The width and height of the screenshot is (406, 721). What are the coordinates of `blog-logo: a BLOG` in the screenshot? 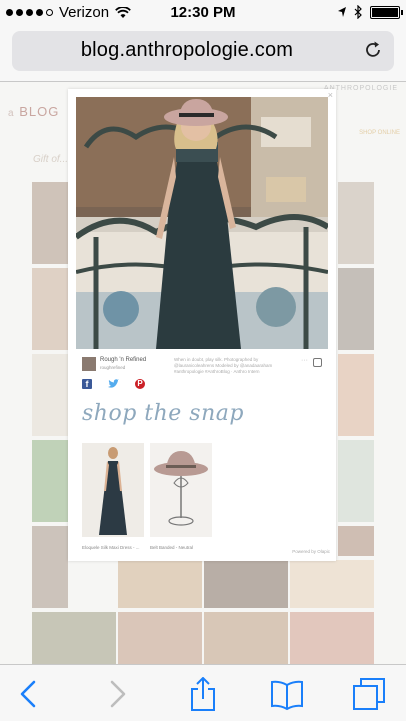 It's located at (33, 111).